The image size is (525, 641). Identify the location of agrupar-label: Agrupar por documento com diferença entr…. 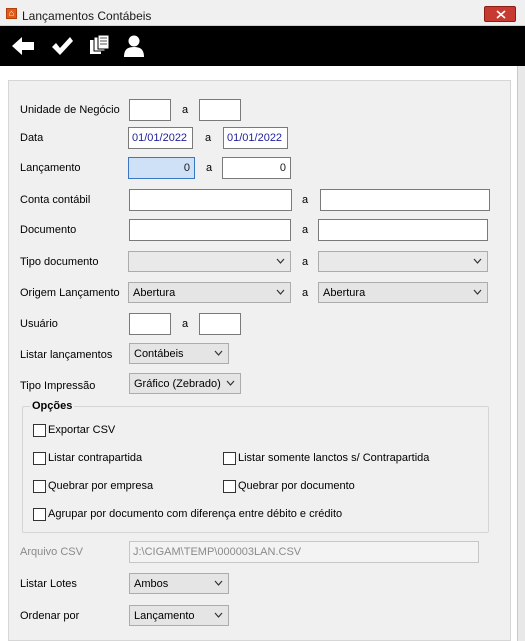
(195, 514).